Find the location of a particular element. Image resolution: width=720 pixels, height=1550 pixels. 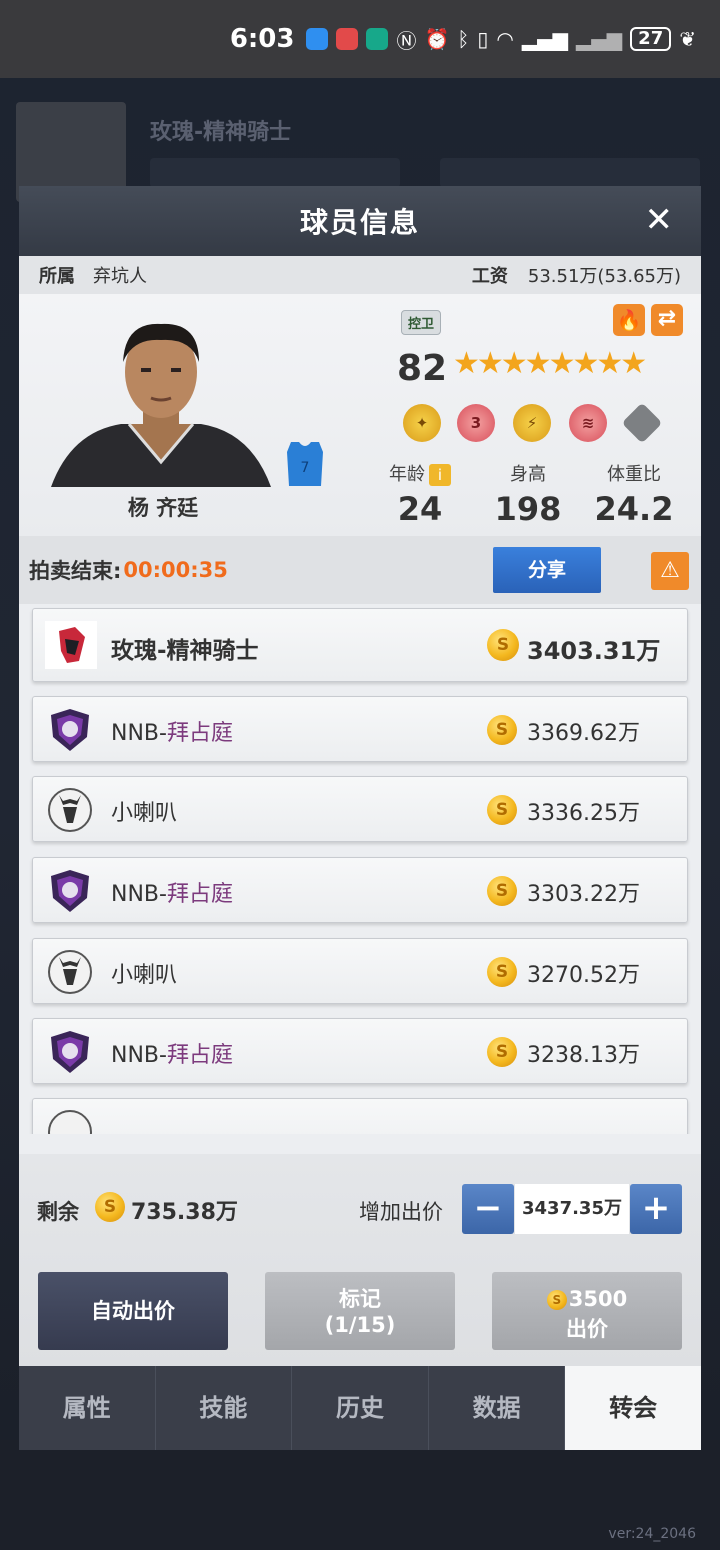

tab-history: 历史 is located at coordinates (360, 1408).